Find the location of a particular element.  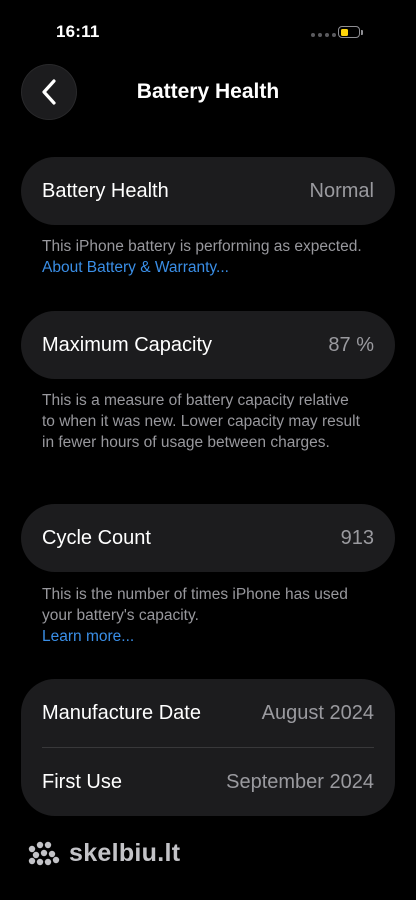

battery-level-fill is located at coordinates (344, 32).